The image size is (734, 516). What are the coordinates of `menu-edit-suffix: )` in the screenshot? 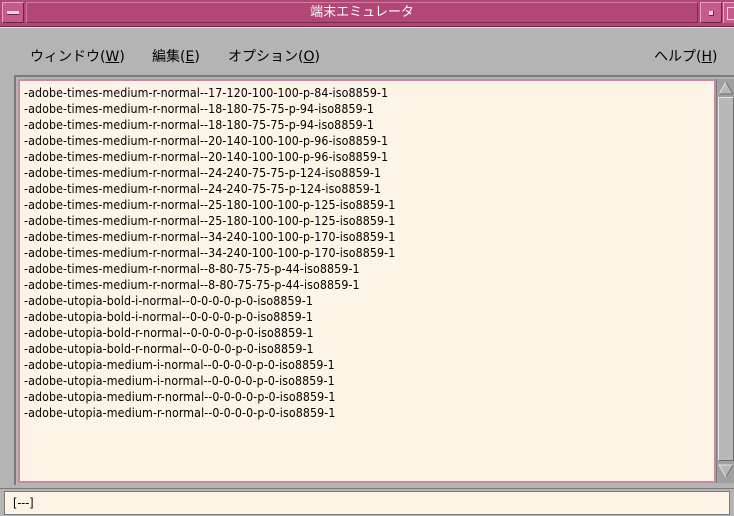 It's located at (197, 57).